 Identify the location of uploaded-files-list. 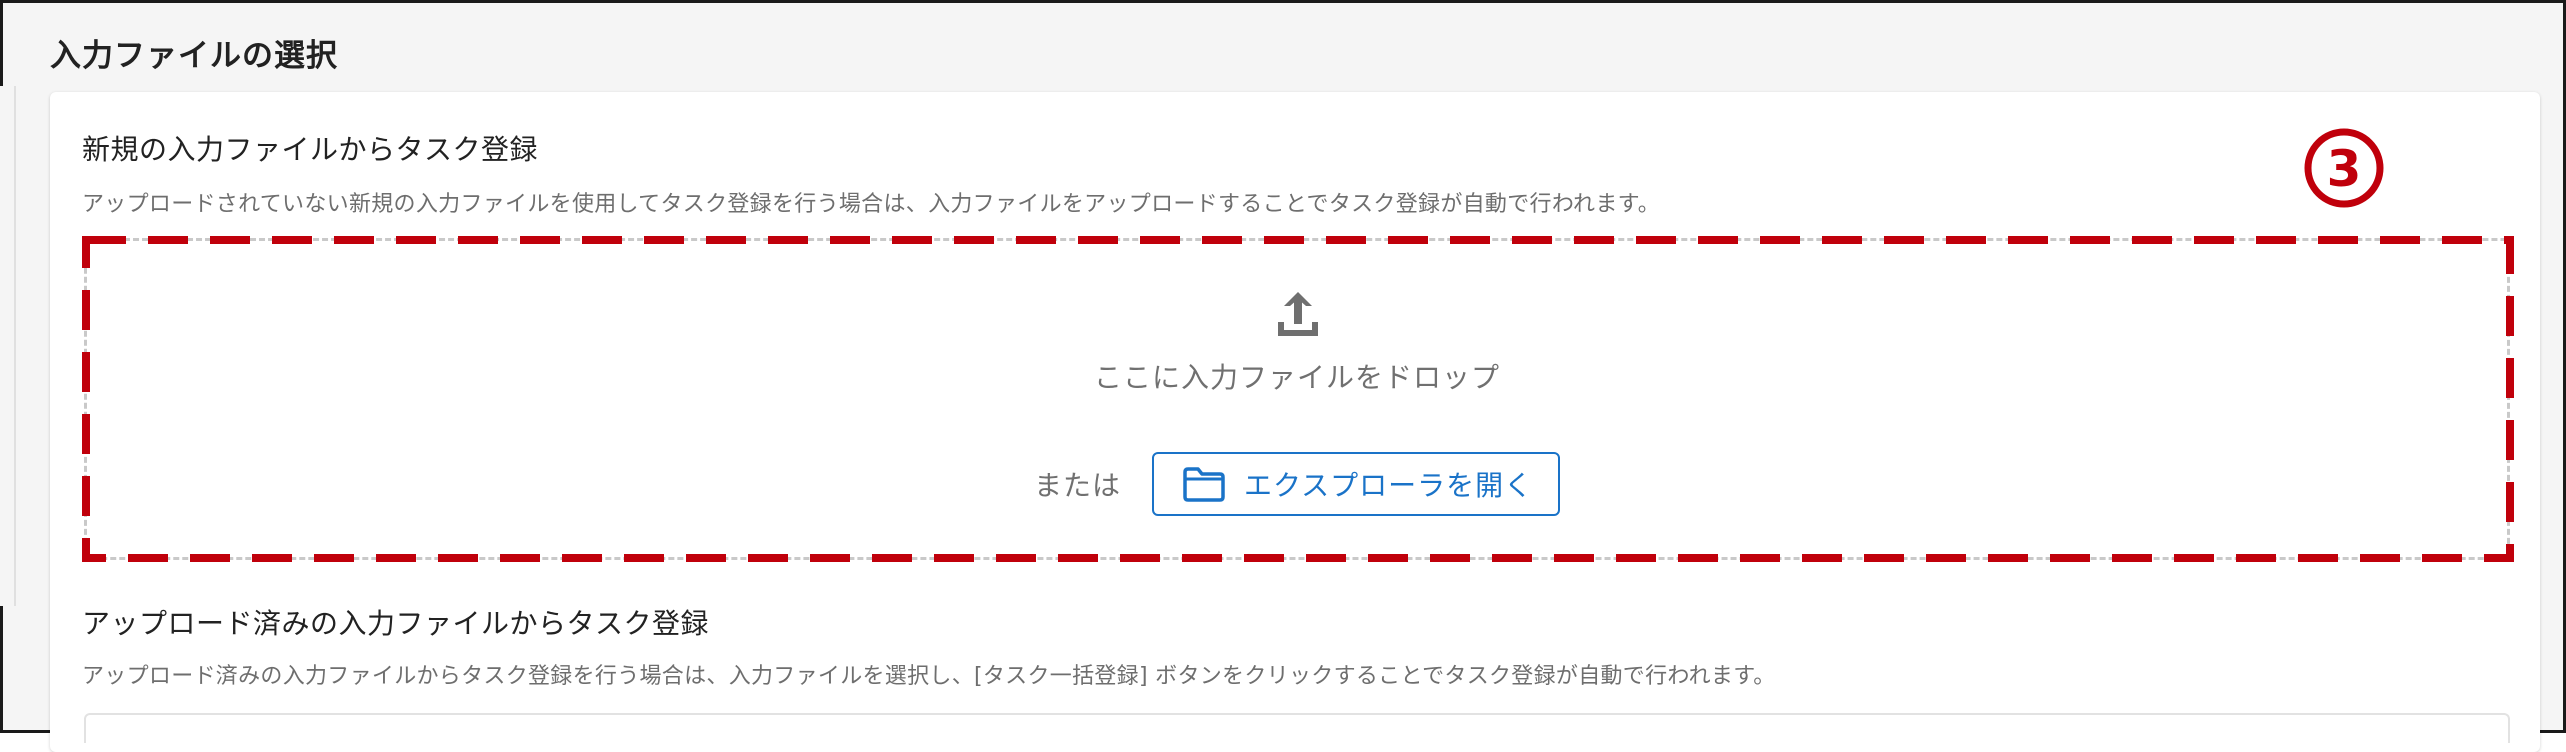
(1297, 728).